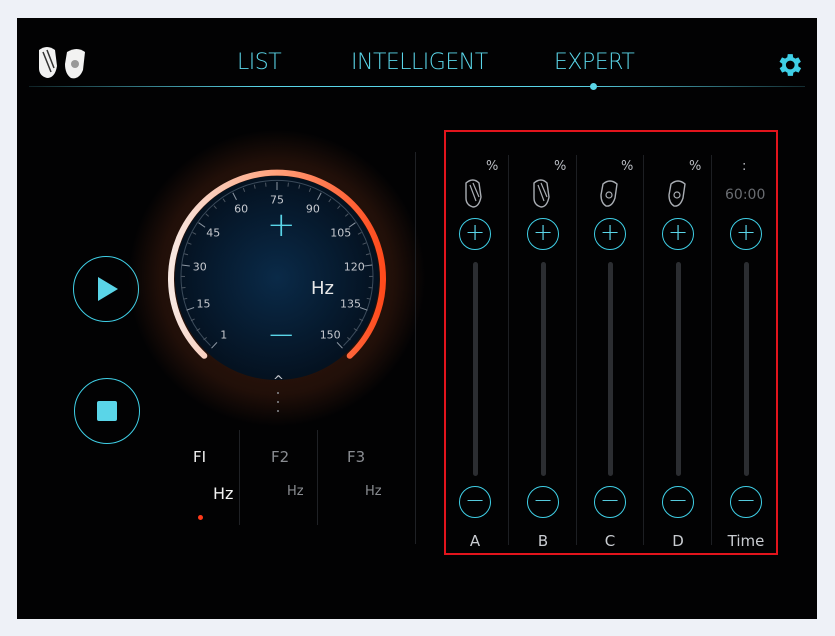 This screenshot has height=636, width=835. What do you see at coordinates (213, 233) in the screenshot?
I see `dial-tick-label: 45` at bounding box center [213, 233].